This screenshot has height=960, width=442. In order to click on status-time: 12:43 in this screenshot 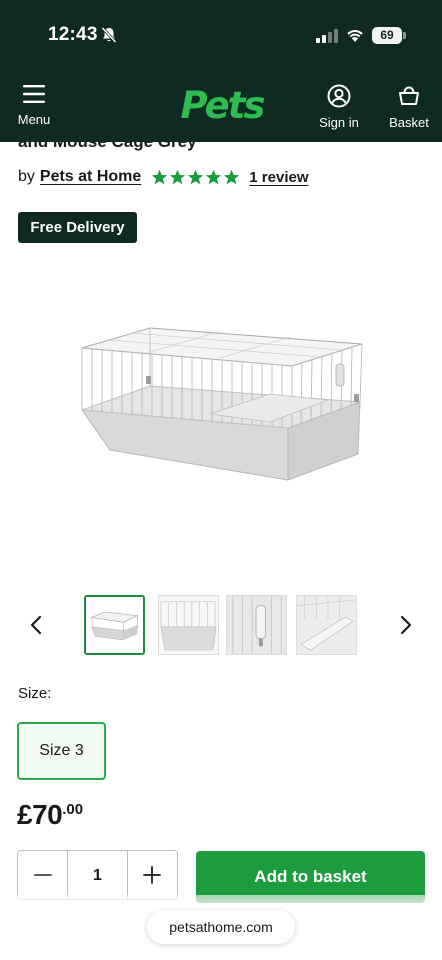, I will do `click(73, 34)`.